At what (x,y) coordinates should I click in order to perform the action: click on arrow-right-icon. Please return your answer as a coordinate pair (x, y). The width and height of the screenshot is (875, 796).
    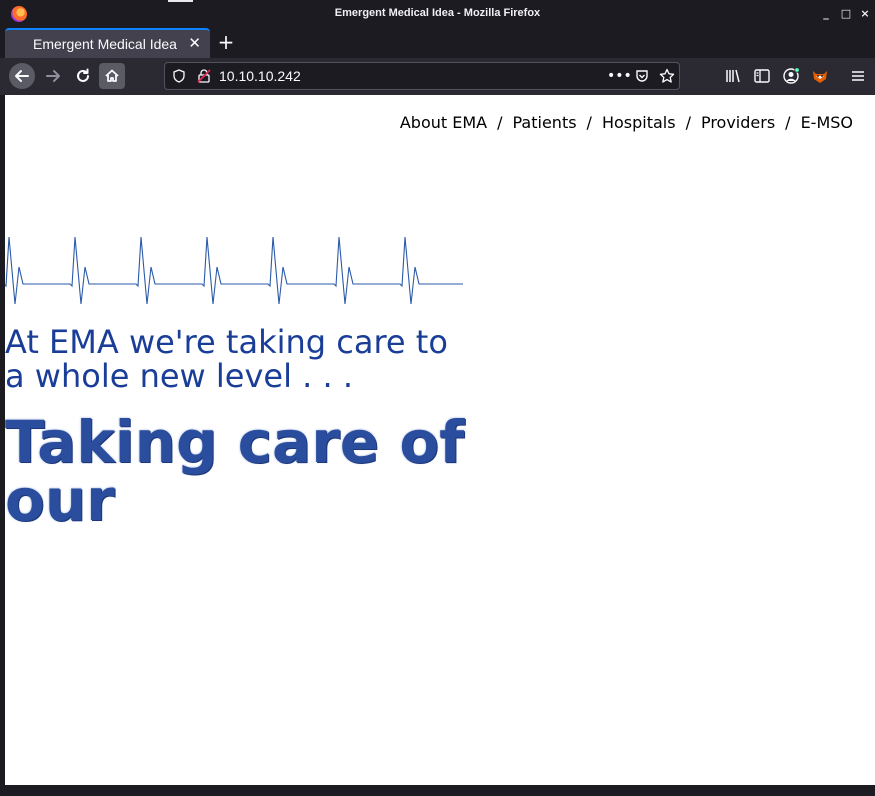
    Looking at the image, I should click on (53, 76).